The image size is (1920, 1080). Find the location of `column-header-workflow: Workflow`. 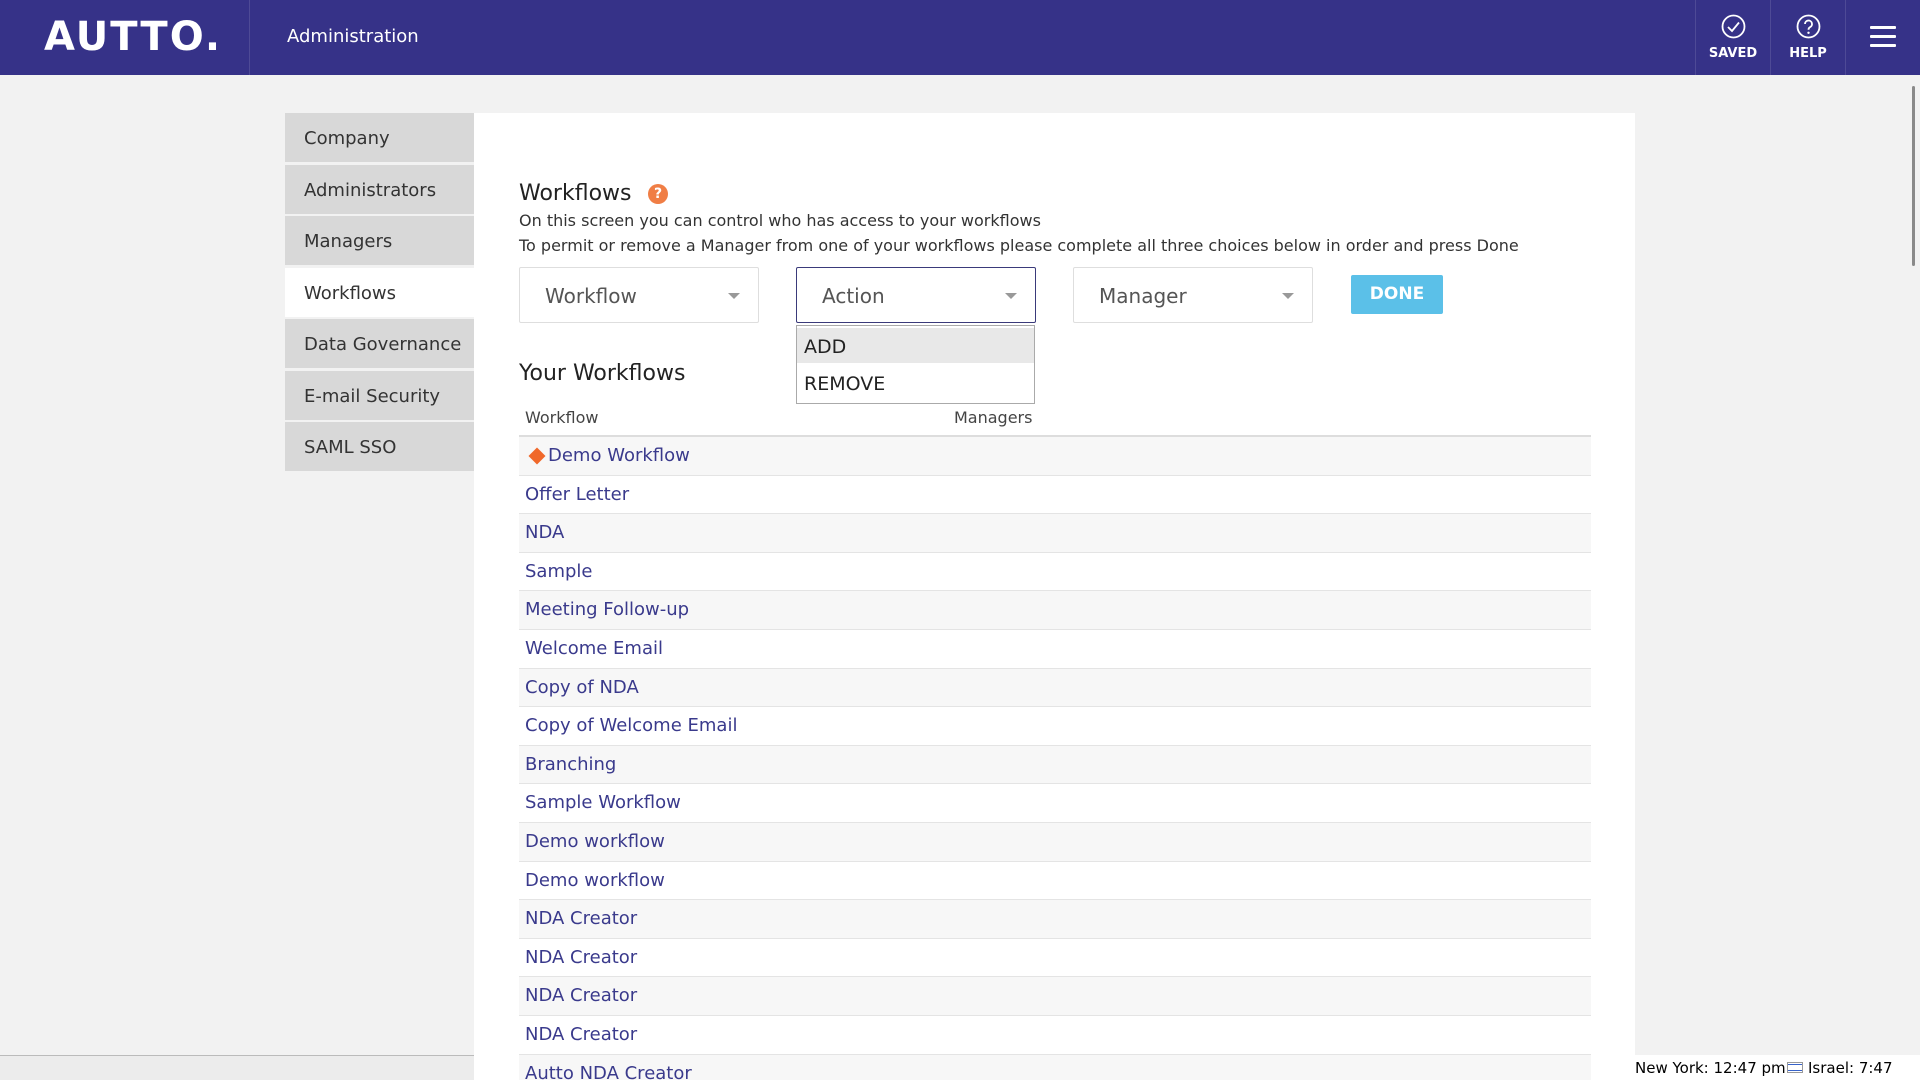

column-header-workflow: Workflow is located at coordinates (562, 417).